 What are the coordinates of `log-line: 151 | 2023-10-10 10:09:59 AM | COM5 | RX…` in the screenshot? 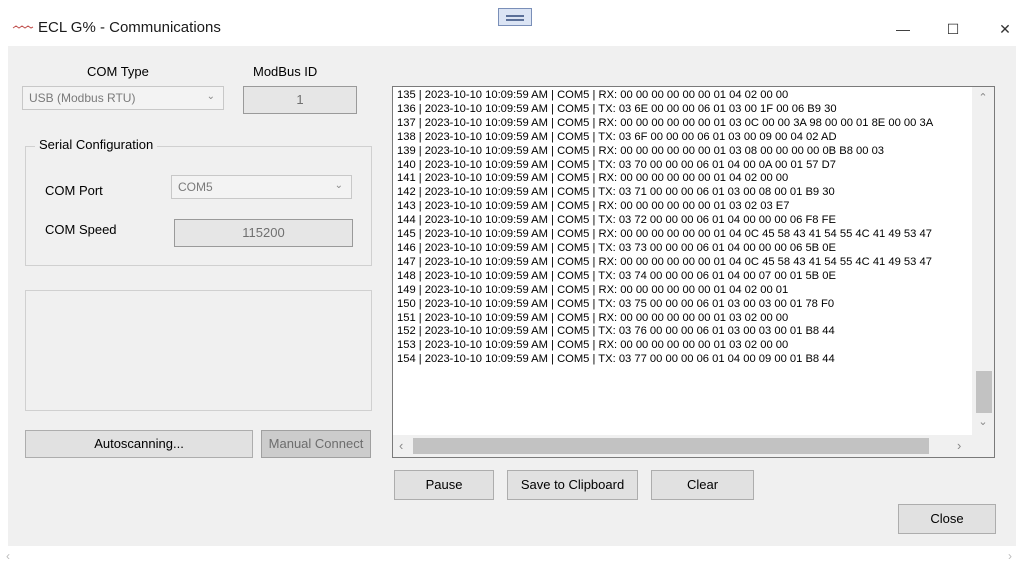 It's located at (593, 317).